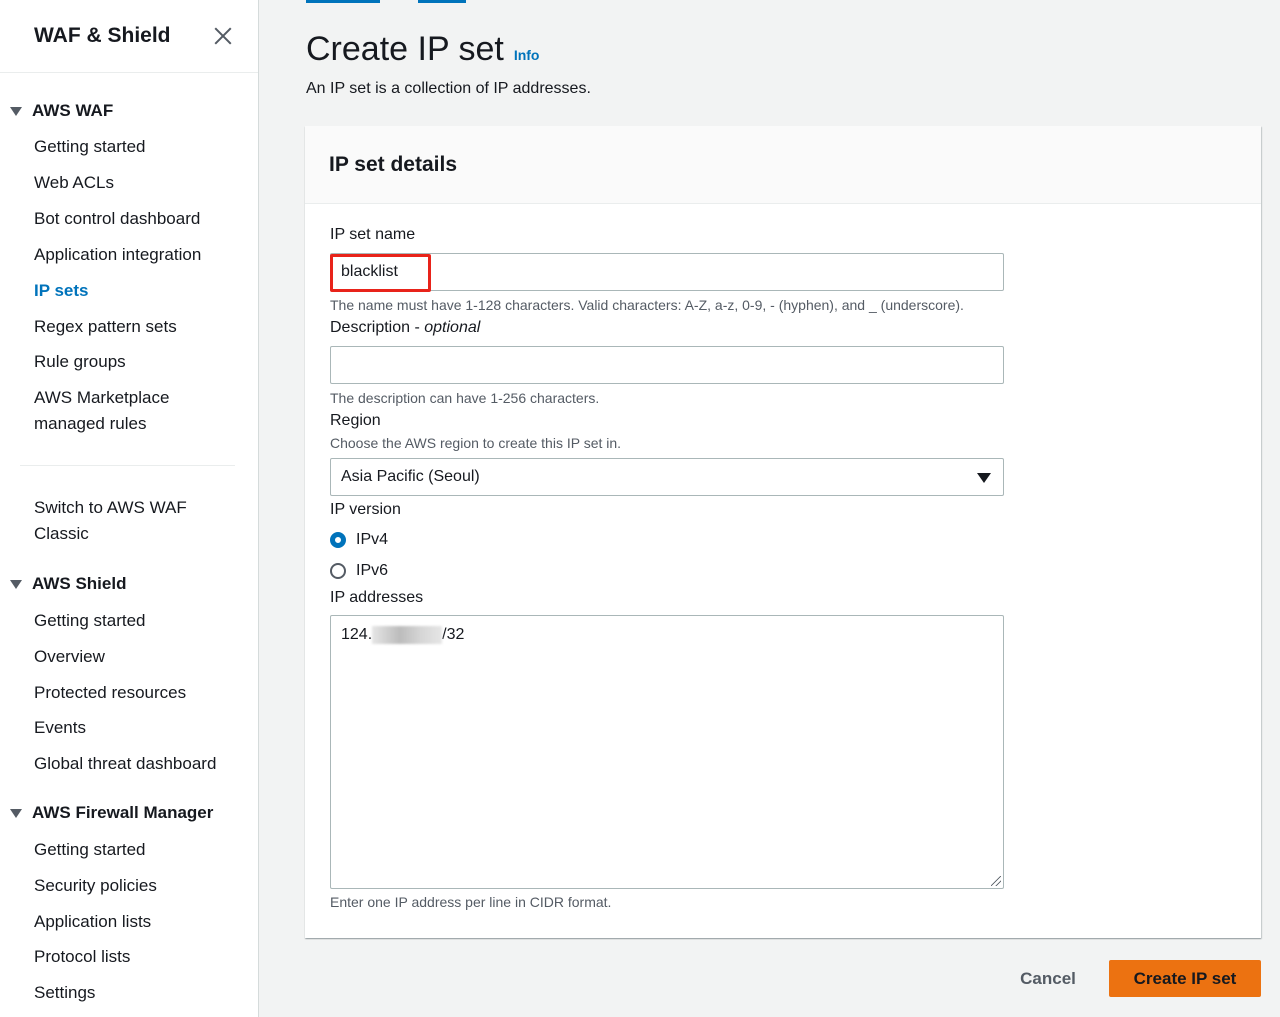 This screenshot has height=1017, width=1280. I want to click on nav-application-lists: Application lists, so click(92, 922).